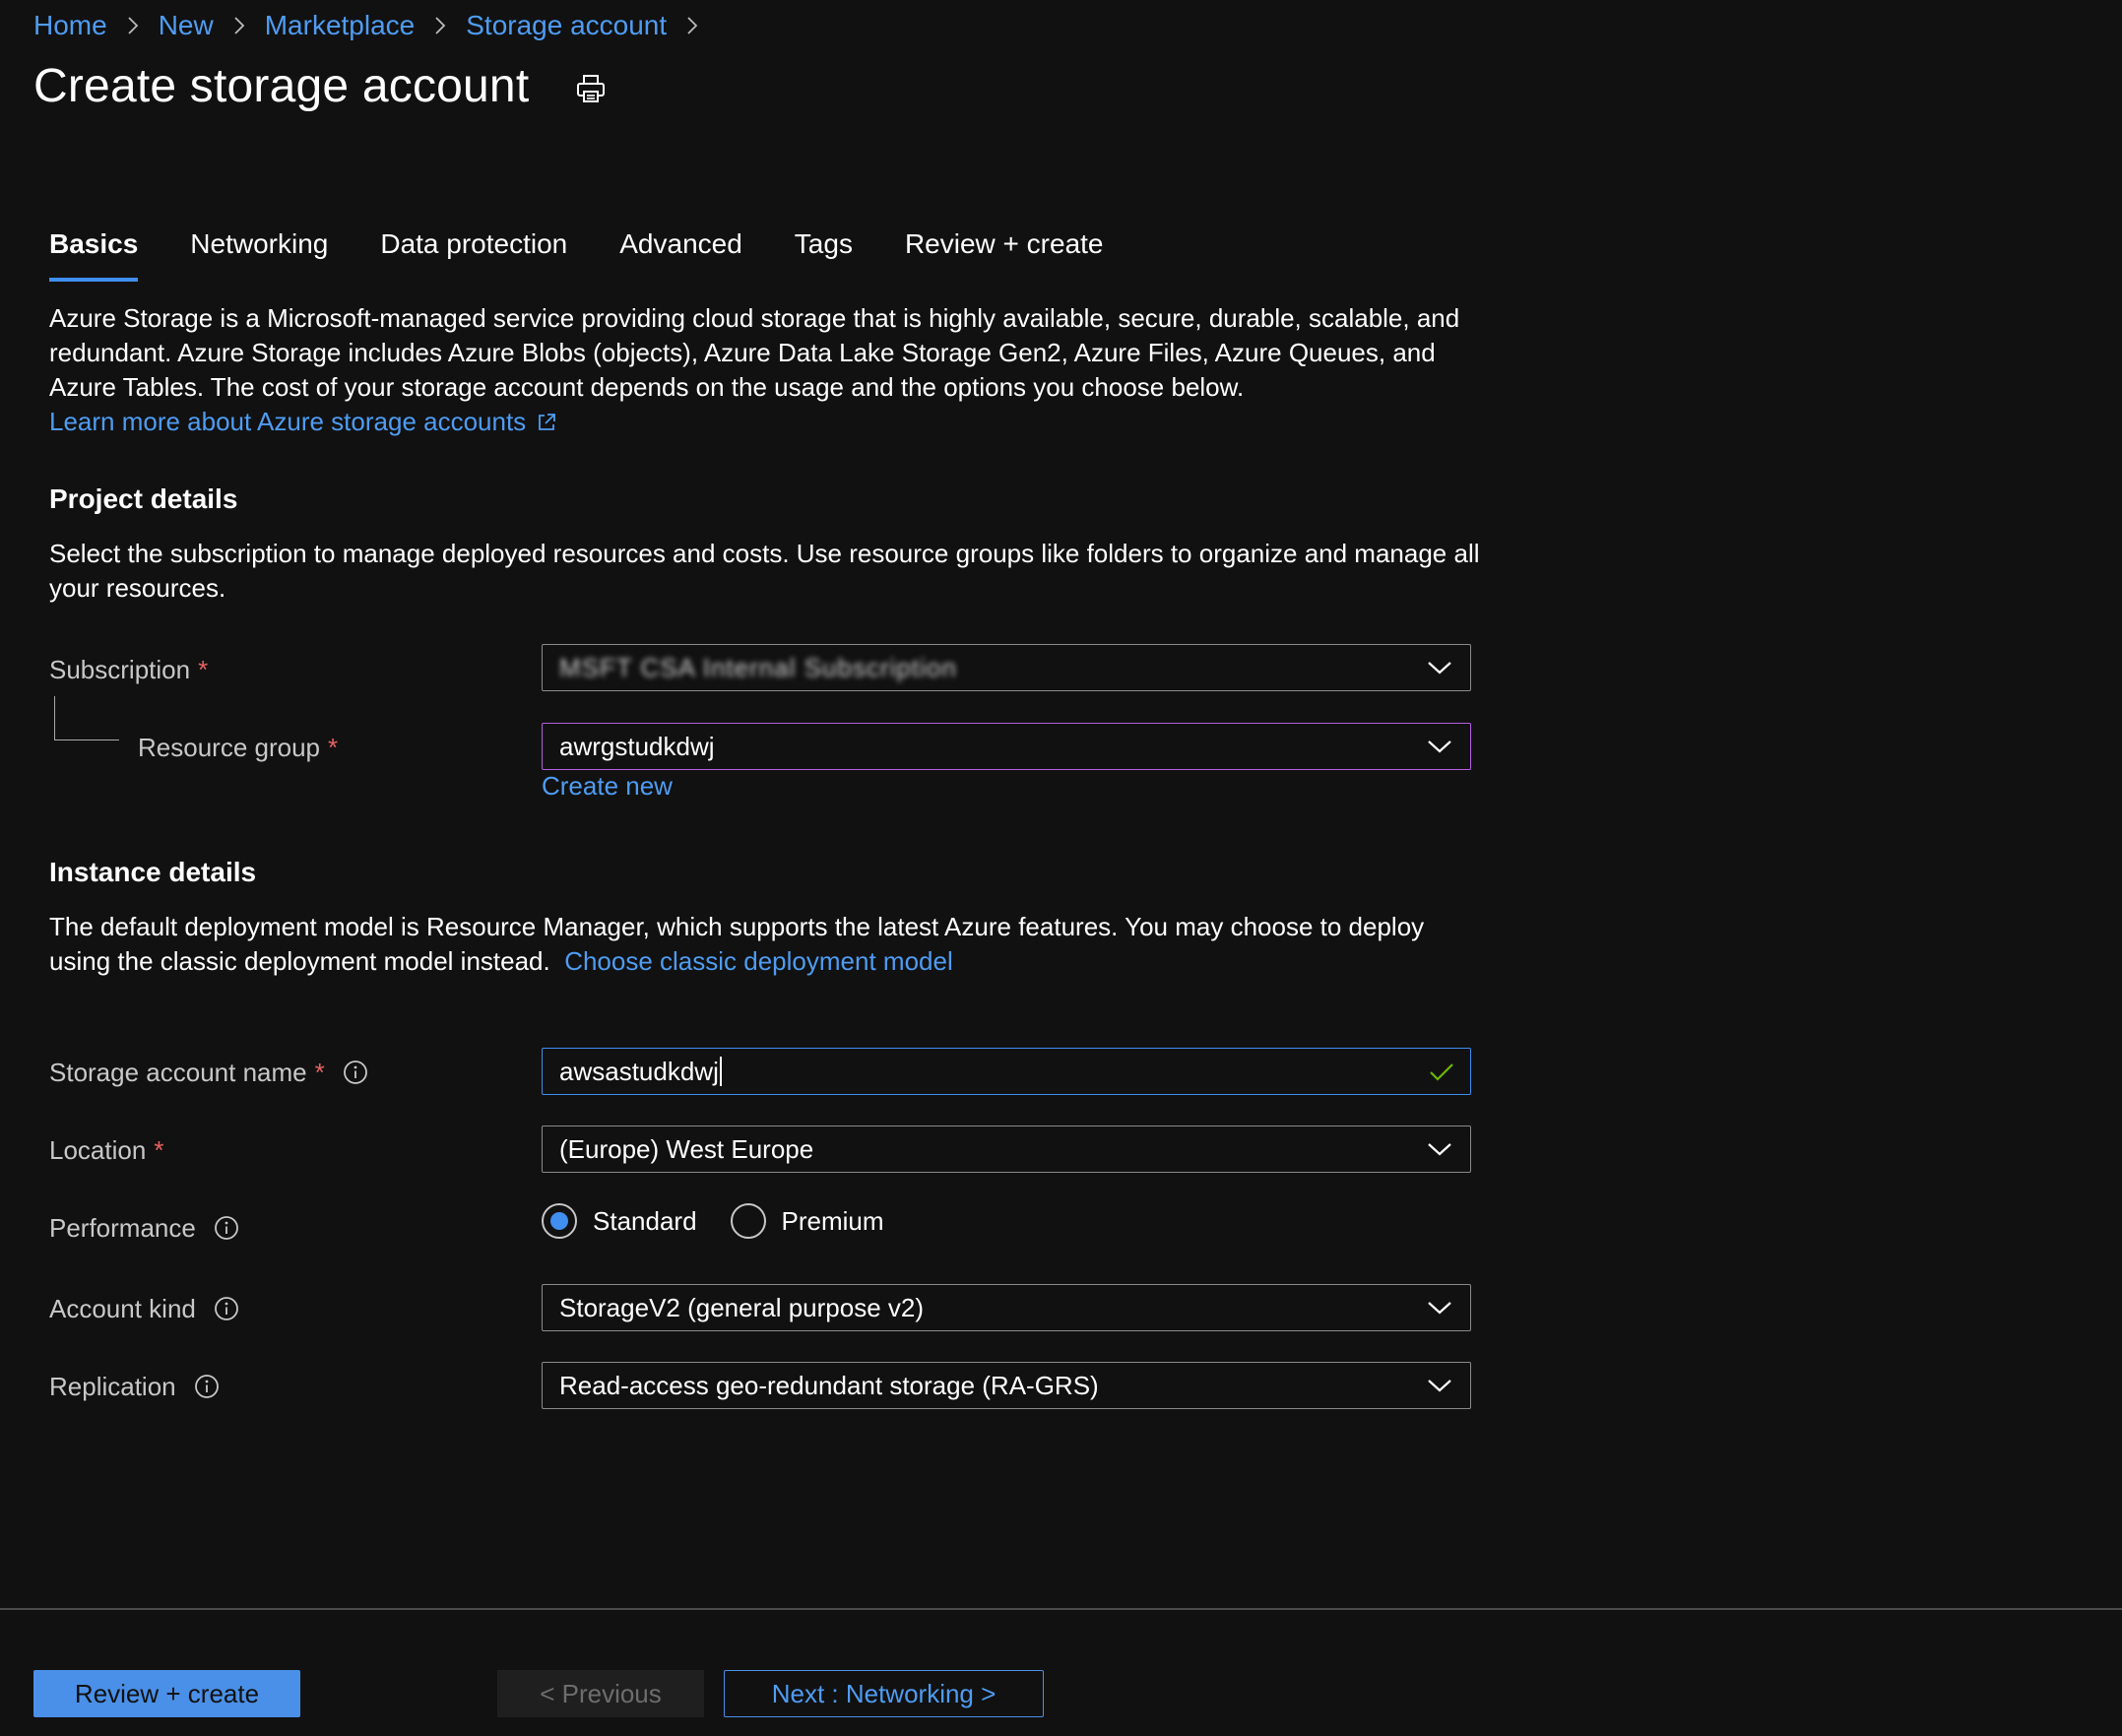 The width and height of the screenshot is (2122, 1736). Describe the element at coordinates (340, 26) in the screenshot. I see `breadcrumb-marketplace: Marketplace` at that location.